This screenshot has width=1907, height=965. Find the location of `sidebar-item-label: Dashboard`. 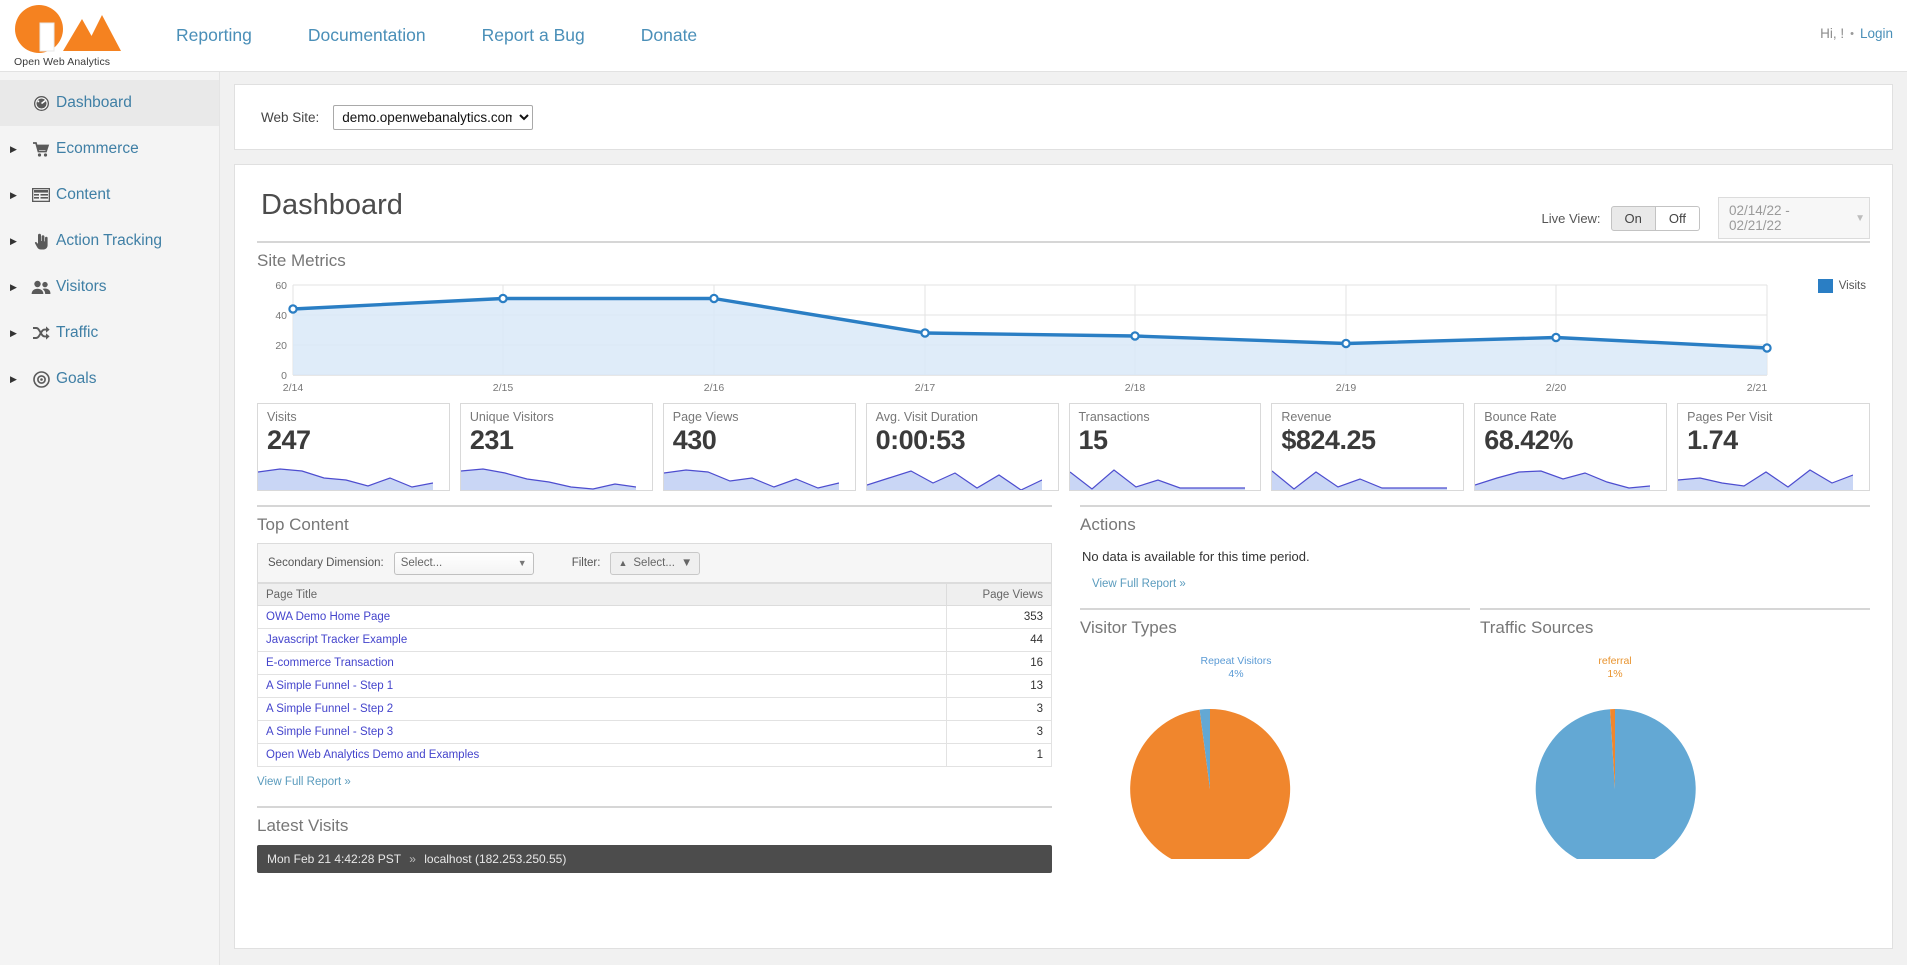

sidebar-item-label: Dashboard is located at coordinates (94, 102).